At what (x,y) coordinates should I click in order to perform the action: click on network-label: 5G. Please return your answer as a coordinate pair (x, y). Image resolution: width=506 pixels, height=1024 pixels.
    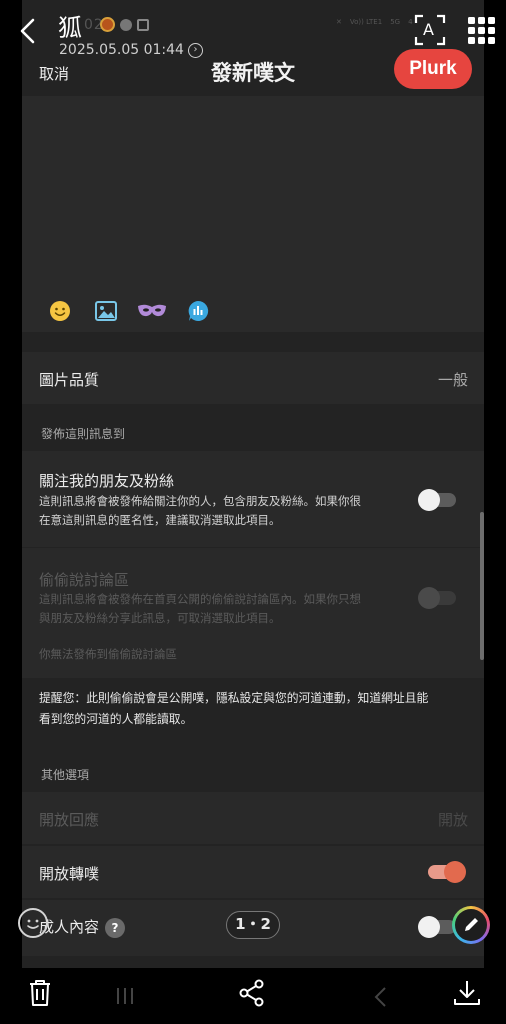
    Looking at the image, I should click on (395, 22).